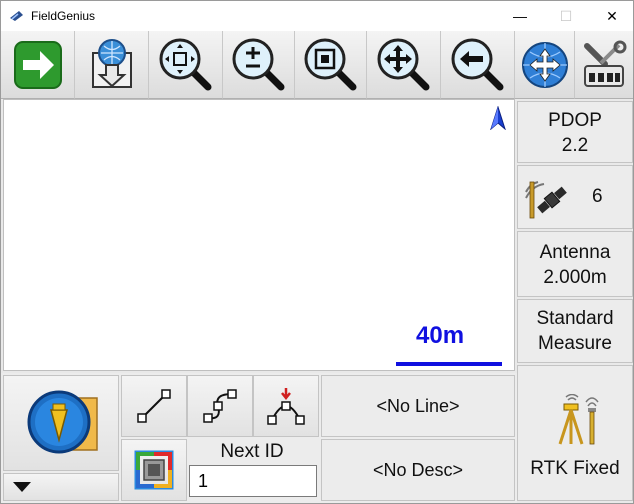 The height and width of the screenshot is (504, 634). I want to click on next-id-label: Next ID, so click(252, 451).